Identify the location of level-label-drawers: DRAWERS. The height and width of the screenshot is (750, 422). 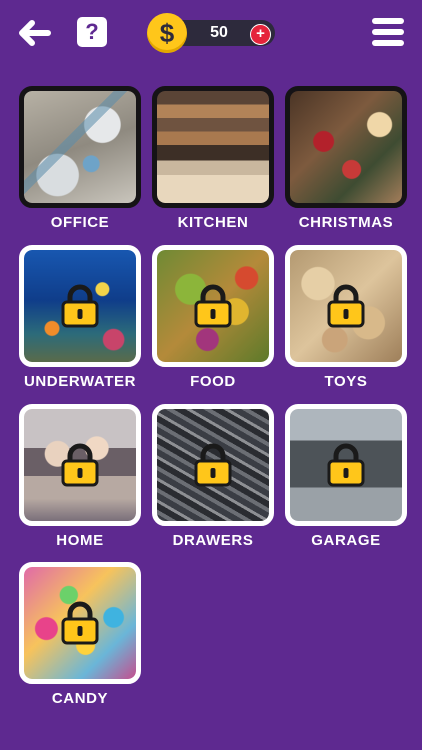
(213, 540).